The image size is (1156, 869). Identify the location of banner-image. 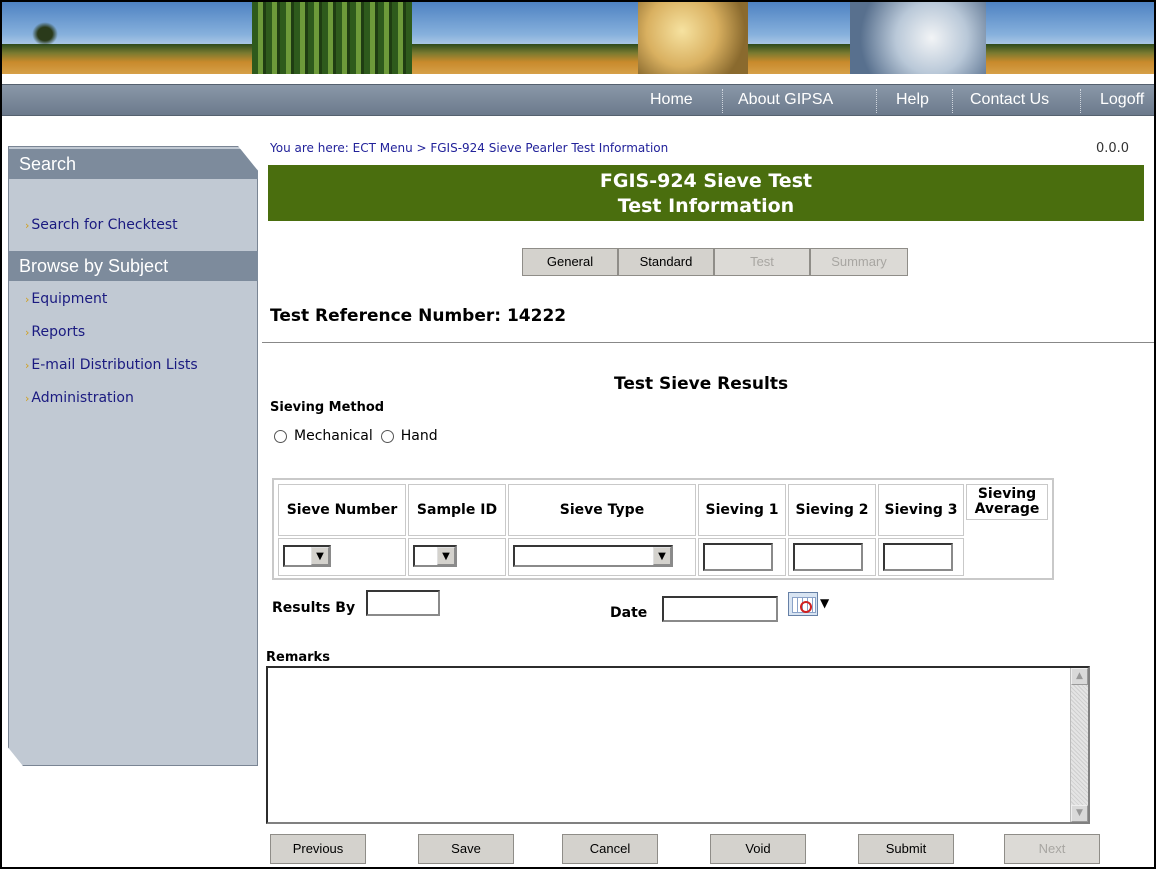
(578, 38).